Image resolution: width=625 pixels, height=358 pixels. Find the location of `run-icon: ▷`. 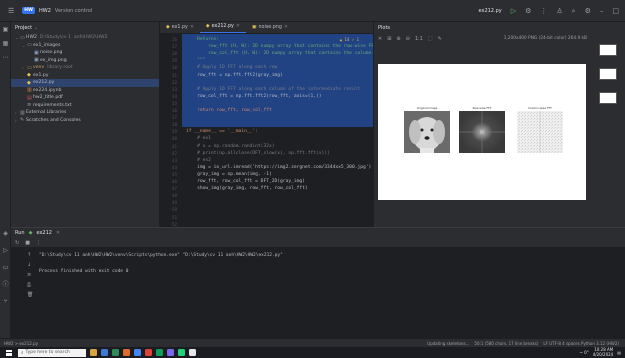

run-icon: ▷ is located at coordinates (513, 11).